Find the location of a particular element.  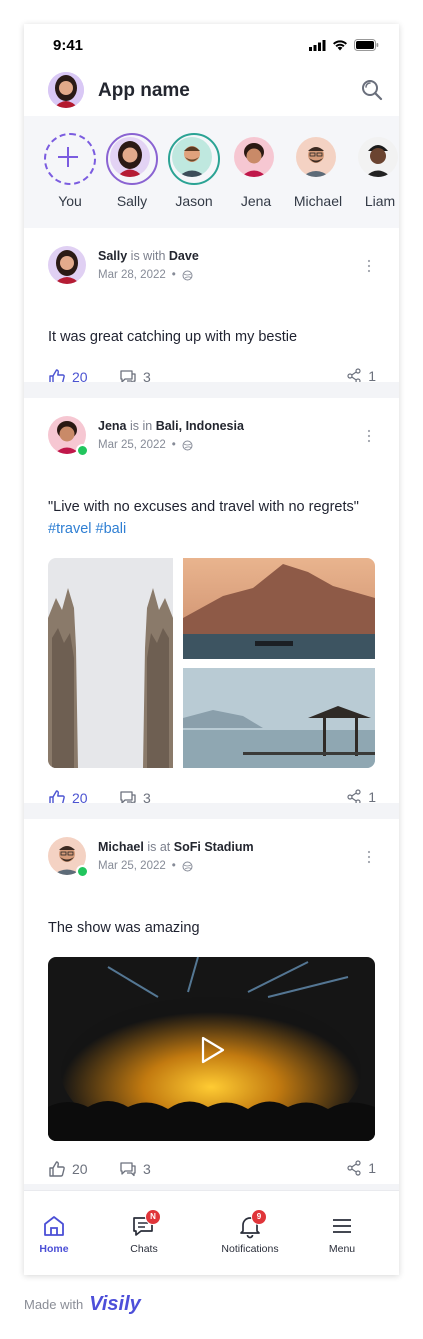

nav-menu: Menu is located at coordinates (342, 1234).